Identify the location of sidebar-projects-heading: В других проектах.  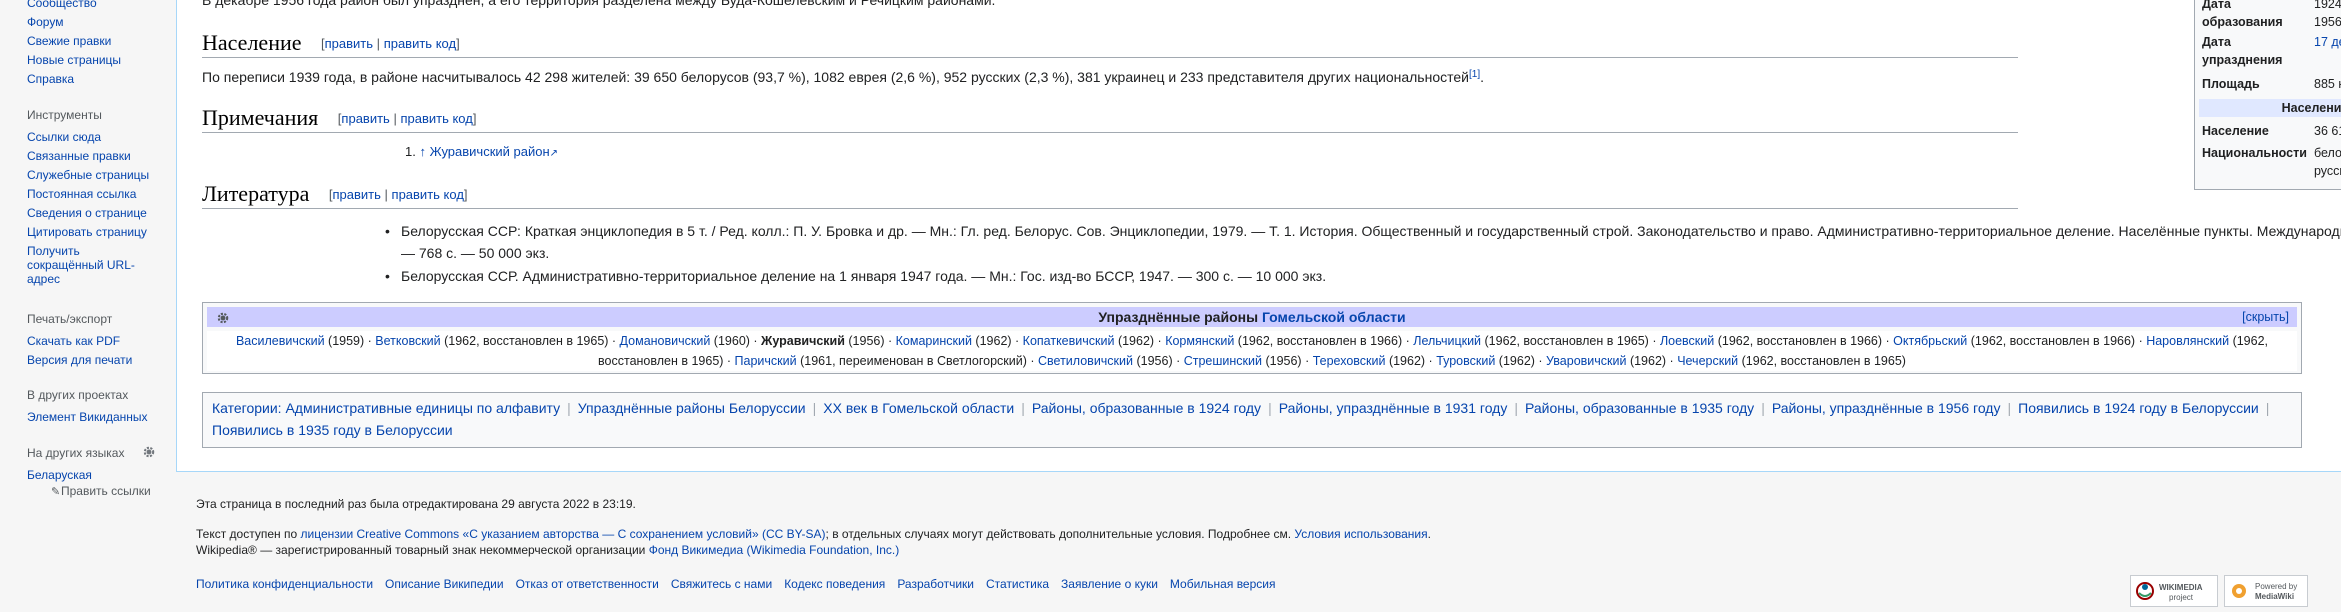
(78, 395).